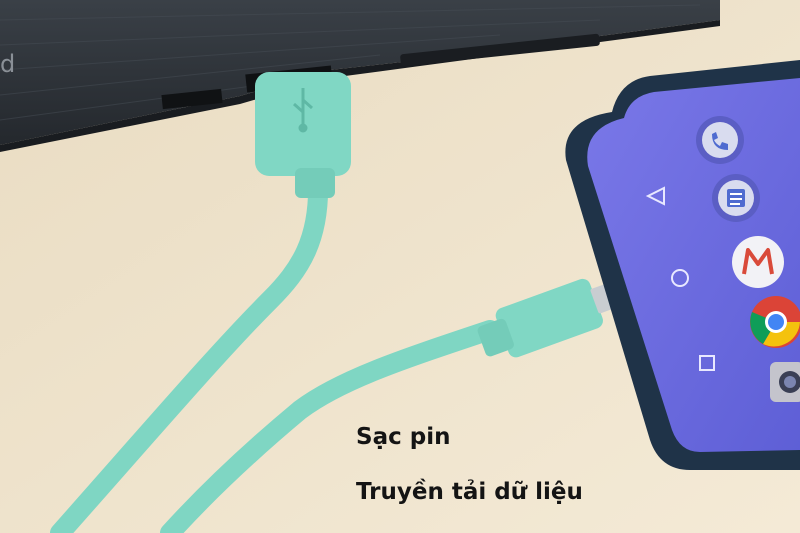  I want to click on chrome-app-icon, so click(775, 322).